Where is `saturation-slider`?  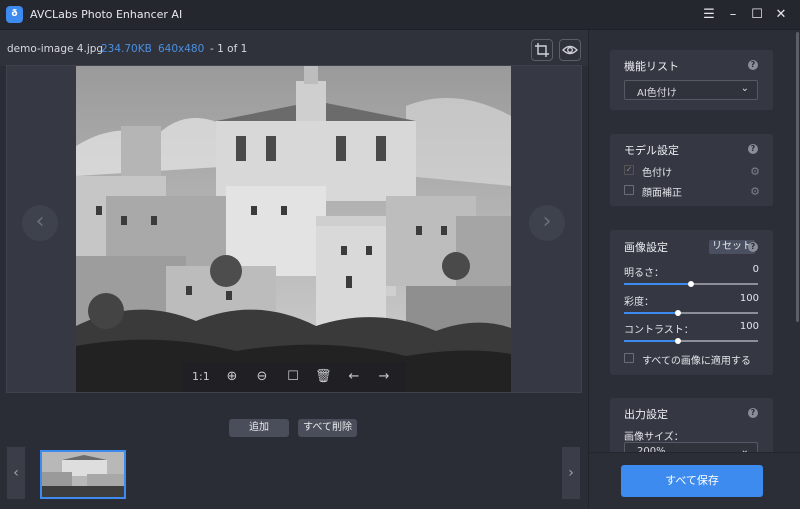 saturation-slider is located at coordinates (691, 313).